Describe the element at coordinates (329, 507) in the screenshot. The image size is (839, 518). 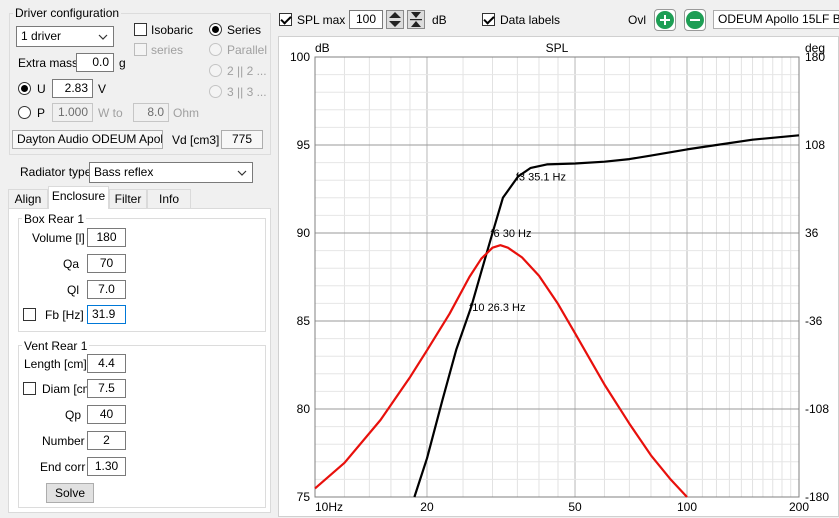
I see `x-tick-label: 10Hz` at that location.